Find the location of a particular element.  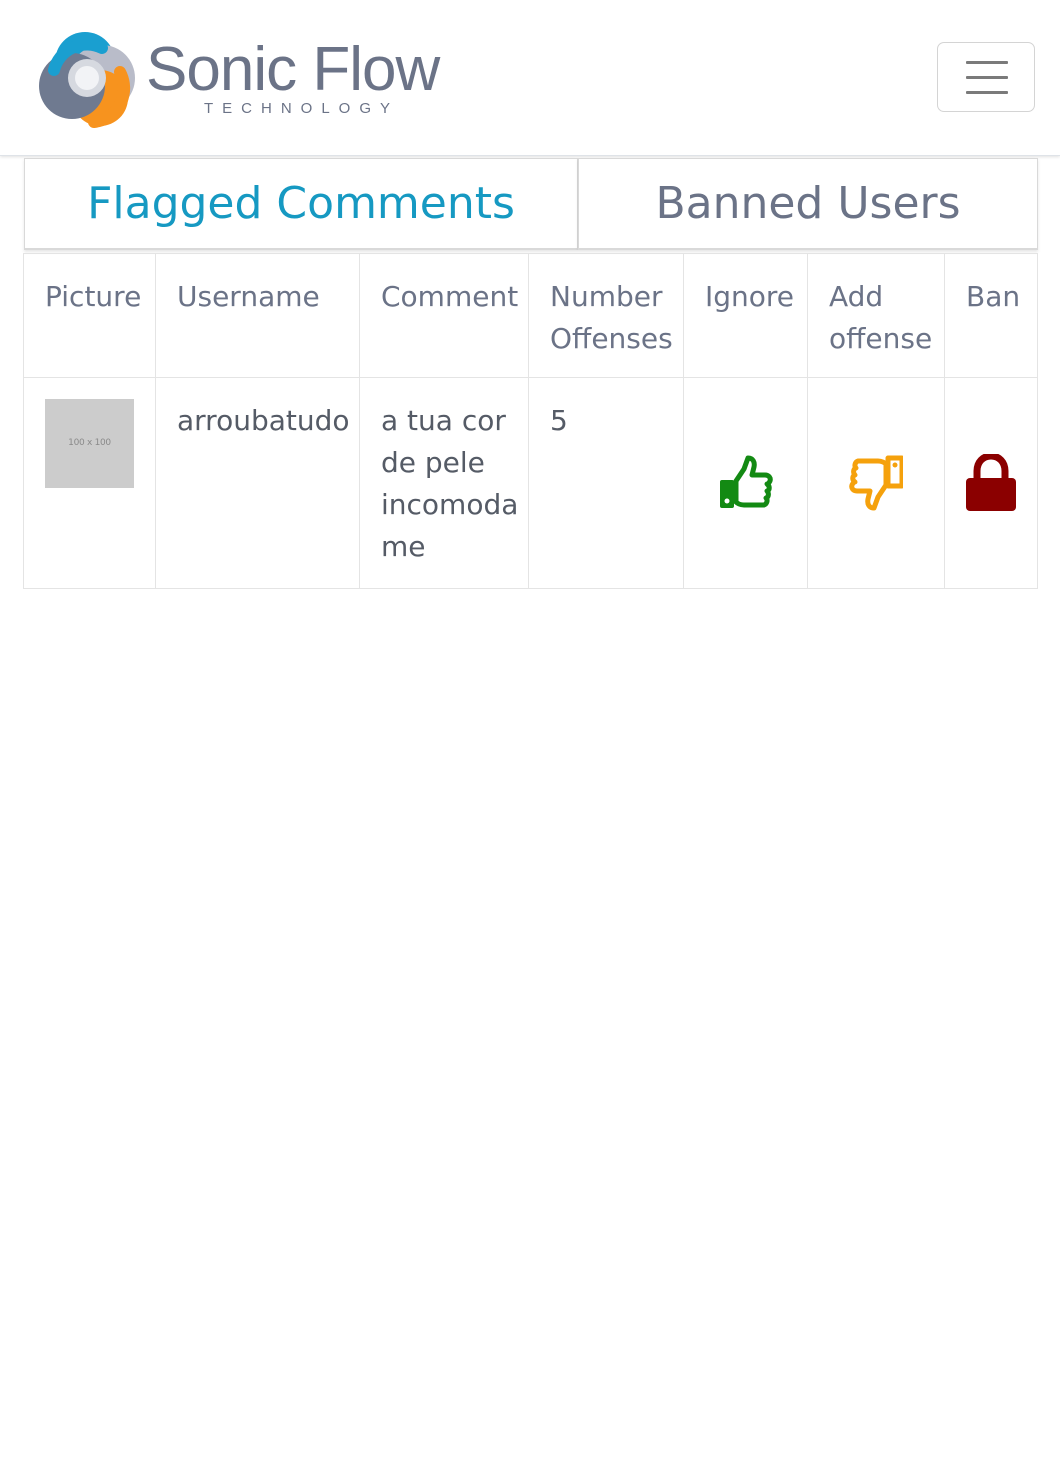

brand-logo-link: Sonic Flow TECHNOLOGY is located at coordinates (246, 78).